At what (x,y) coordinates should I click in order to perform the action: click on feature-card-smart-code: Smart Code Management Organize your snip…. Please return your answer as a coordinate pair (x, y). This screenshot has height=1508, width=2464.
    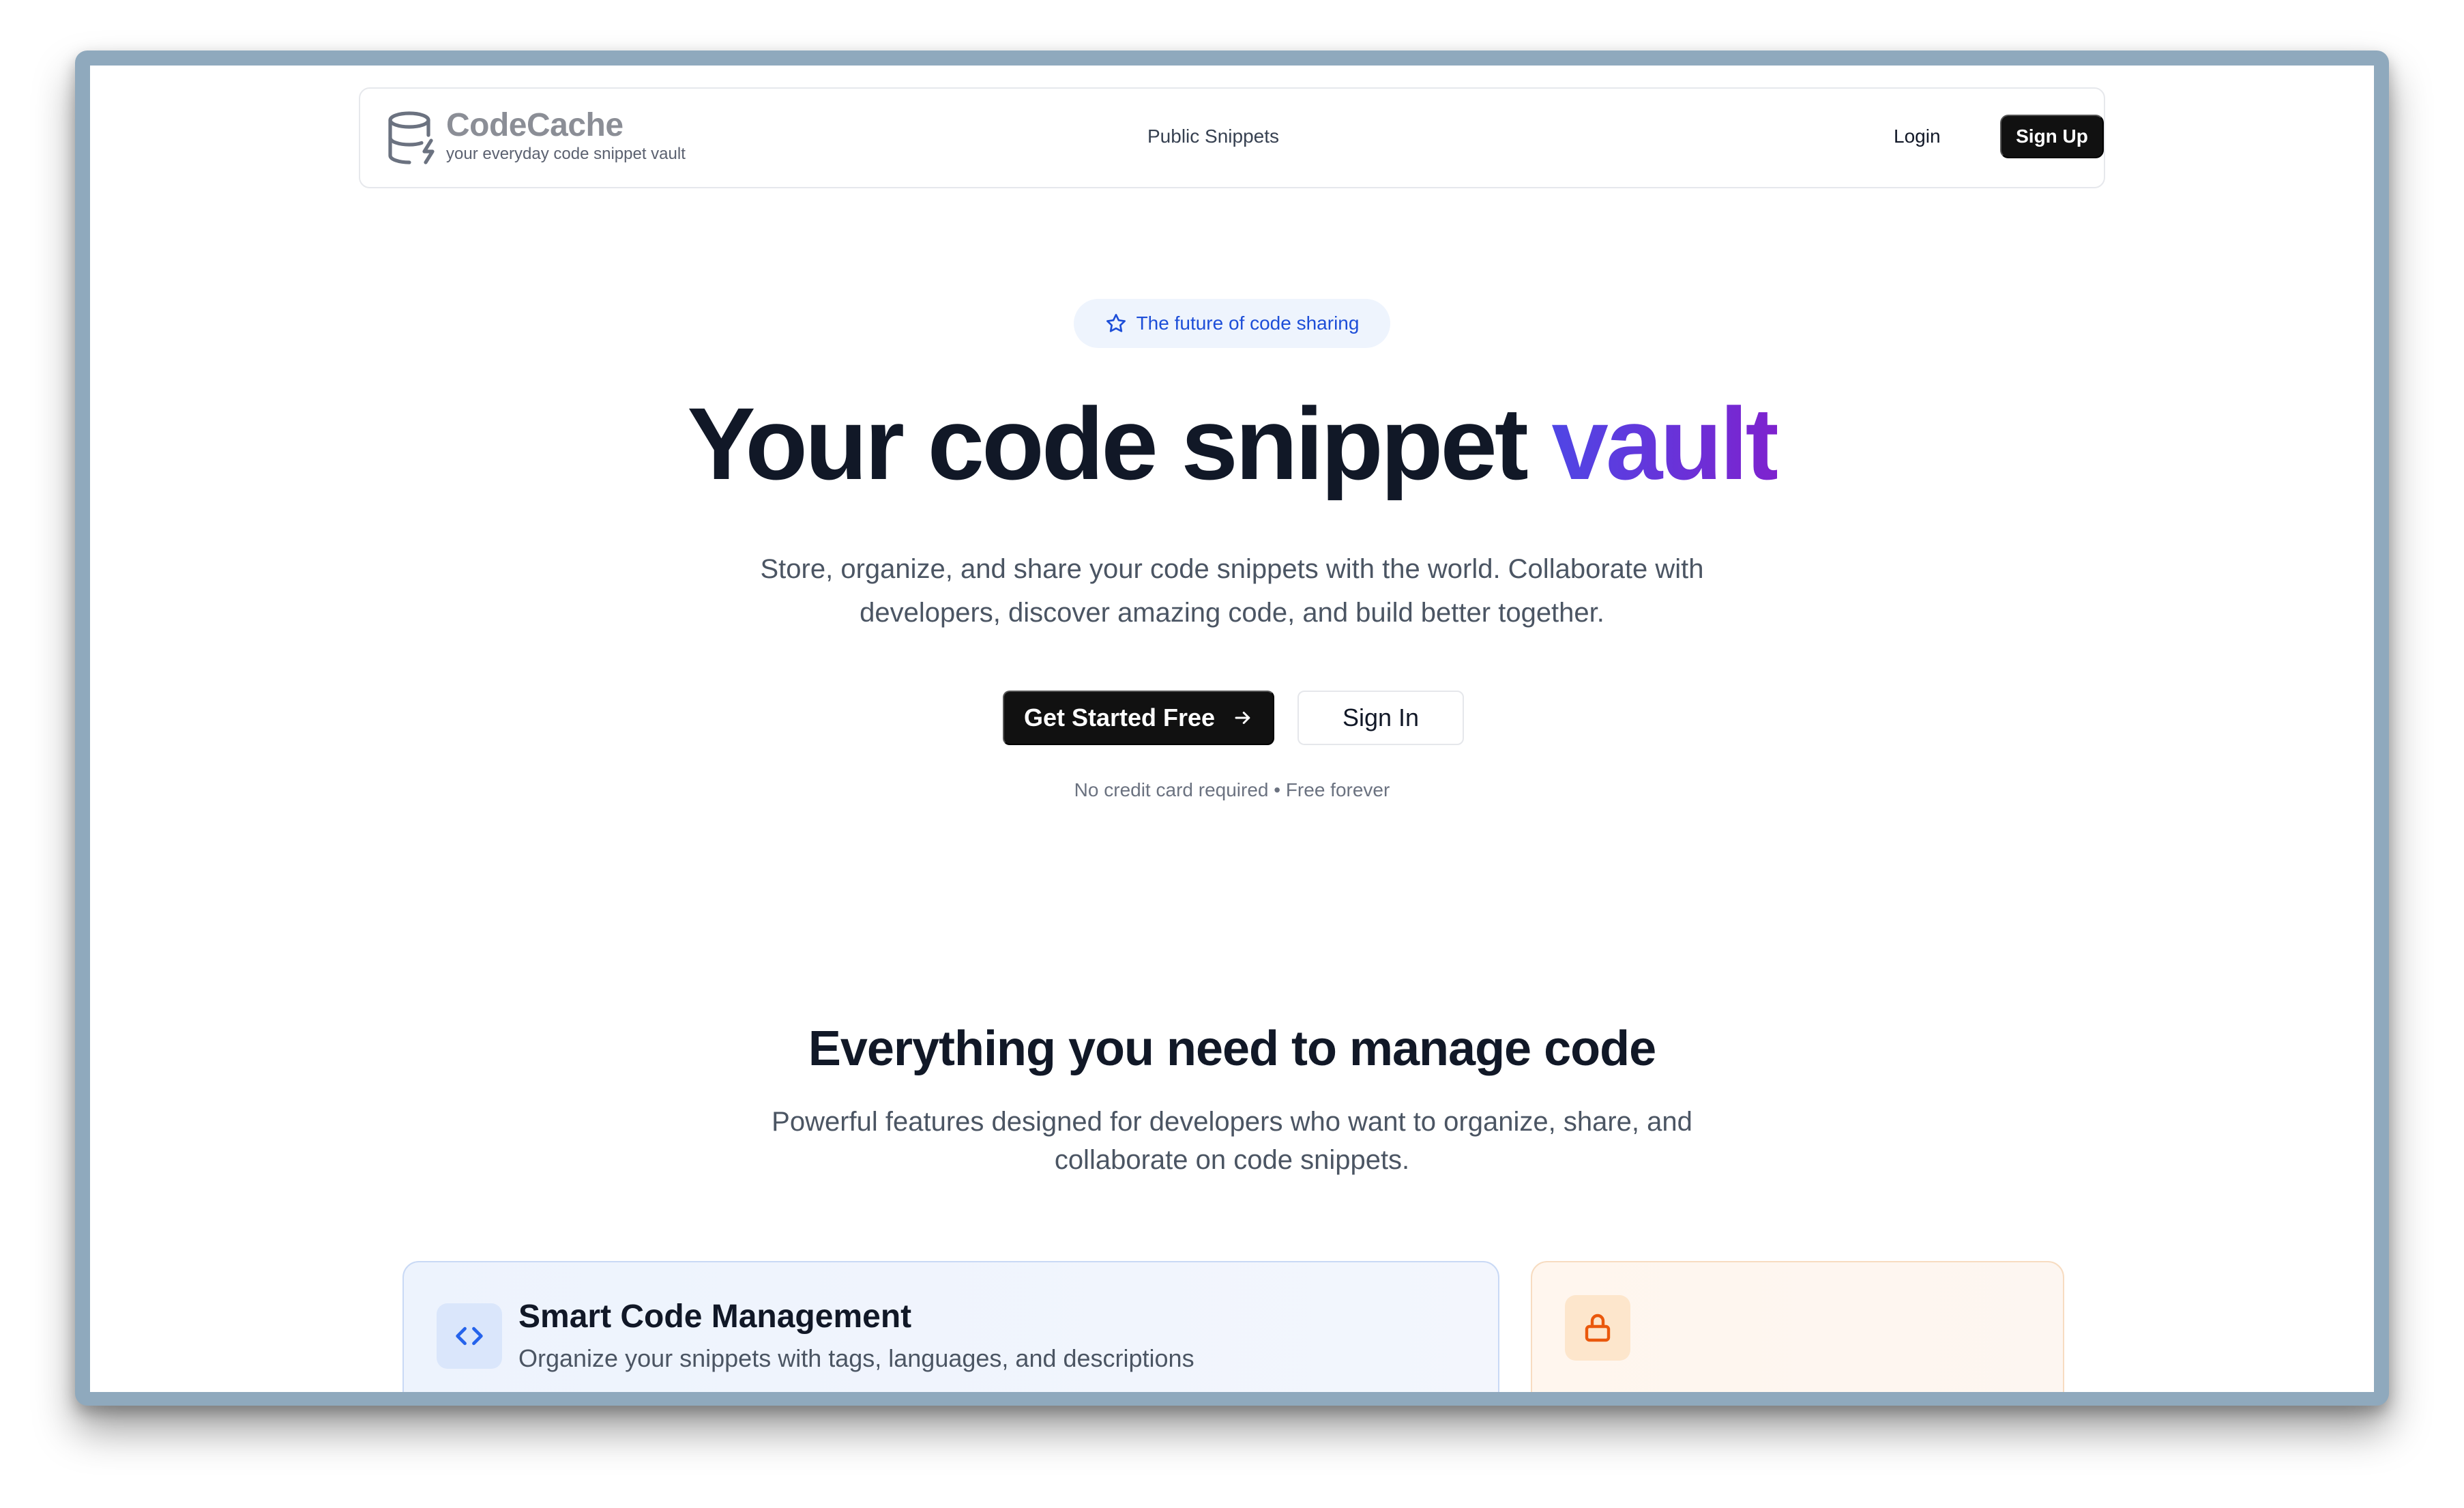
    Looking at the image, I should click on (950, 1326).